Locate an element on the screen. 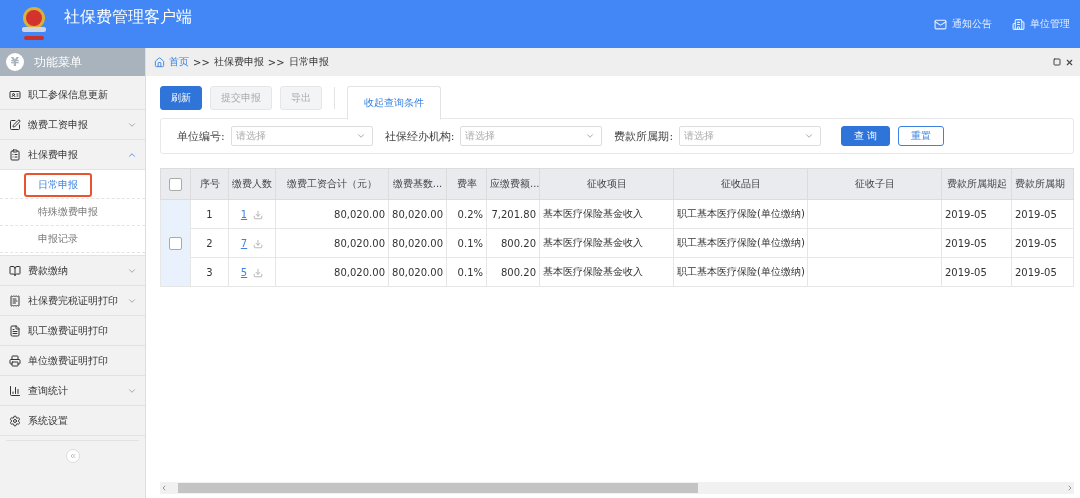 The width and height of the screenshot is (1080, 498). count-link: 7 is located at coordinates (244, 243).